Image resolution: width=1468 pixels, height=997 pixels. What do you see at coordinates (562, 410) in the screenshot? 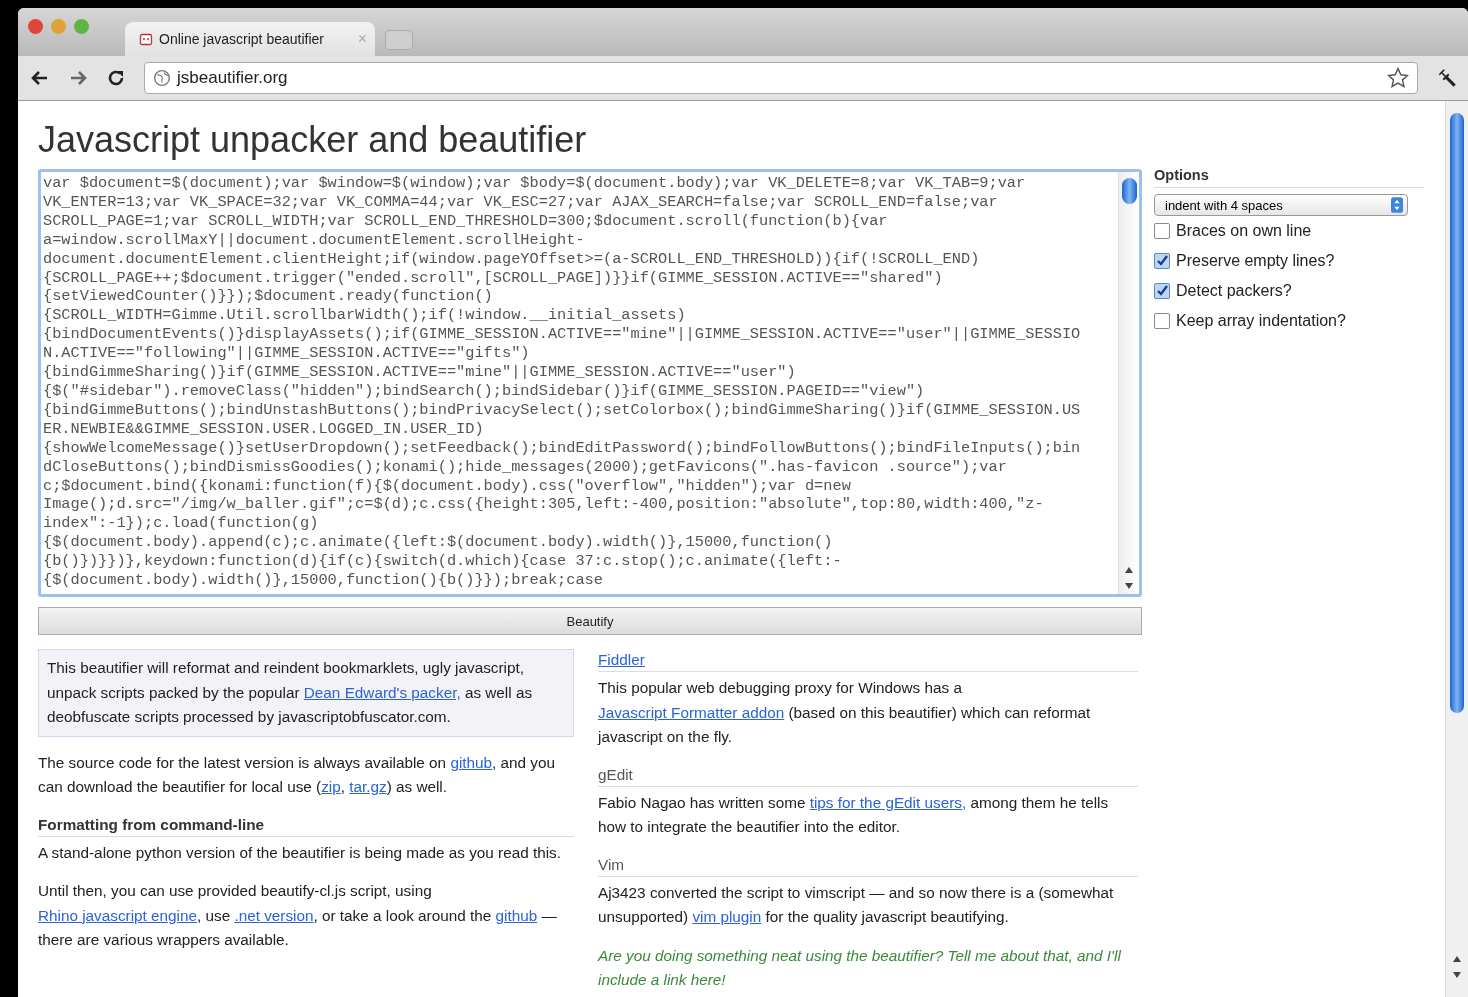
I see `code-line: {bindGimmeButtons();bindUnstashButtons();bindPrivacySelect();setColorbox();bindGimmeSharing()}if(GIMME_SESSION.US` at bounding box center [562, 410].